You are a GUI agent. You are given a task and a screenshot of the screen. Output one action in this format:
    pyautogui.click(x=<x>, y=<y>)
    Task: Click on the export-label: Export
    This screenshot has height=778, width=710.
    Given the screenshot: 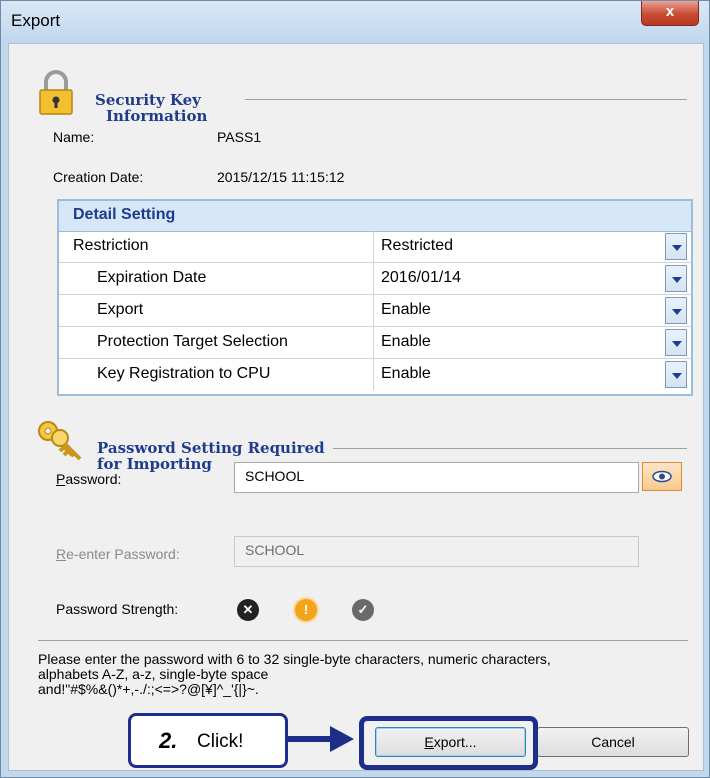 What is the action you would take?
    pyautogui.click(x=120, y=309)
    